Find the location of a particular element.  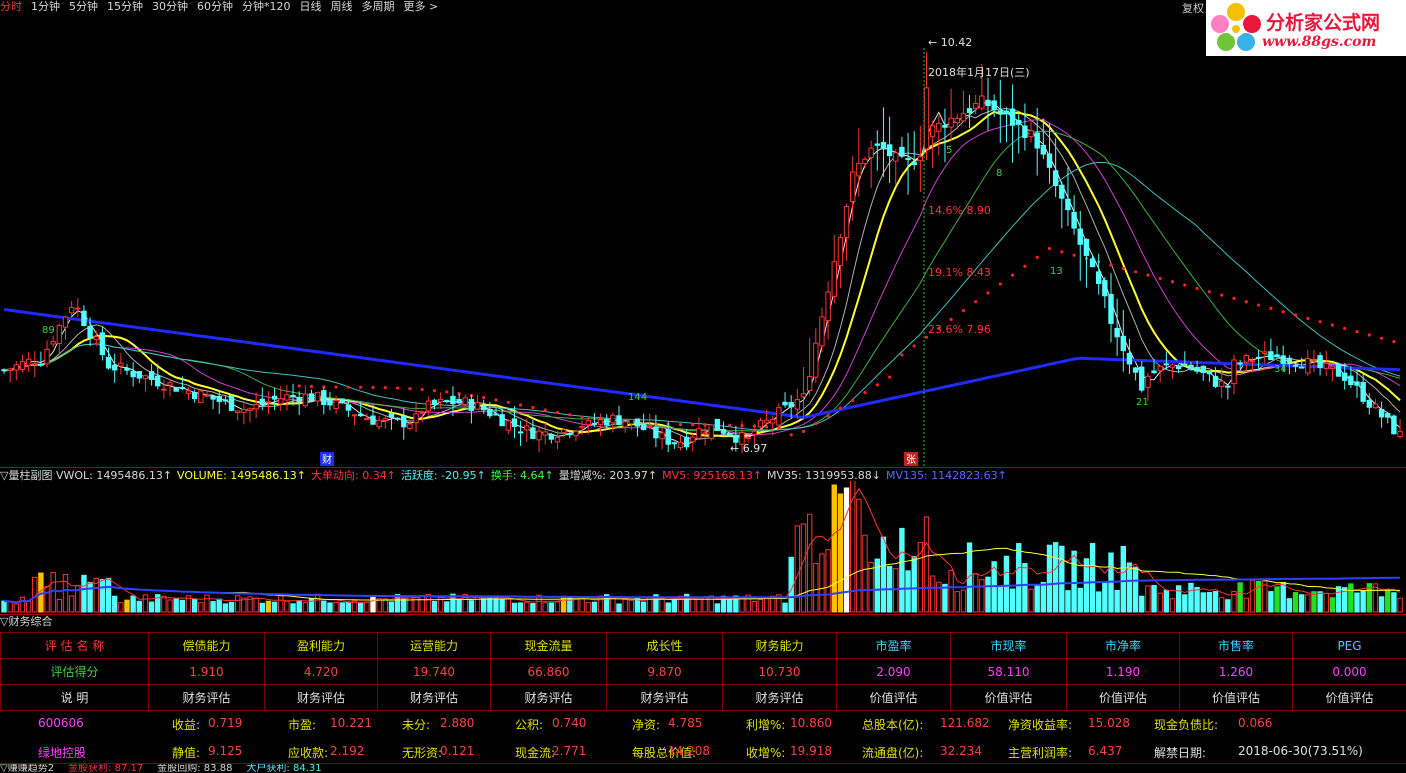

detail-value: 0.740 is located at coordinates (569, 723).